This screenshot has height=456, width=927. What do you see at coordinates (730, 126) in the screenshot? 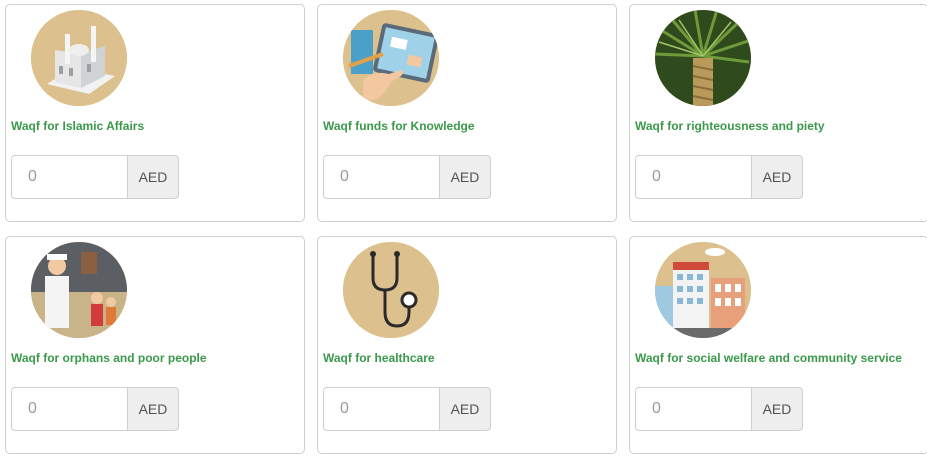
I see `card-title: Waqf for righteousness and piety` at bounding box center [730, 126].